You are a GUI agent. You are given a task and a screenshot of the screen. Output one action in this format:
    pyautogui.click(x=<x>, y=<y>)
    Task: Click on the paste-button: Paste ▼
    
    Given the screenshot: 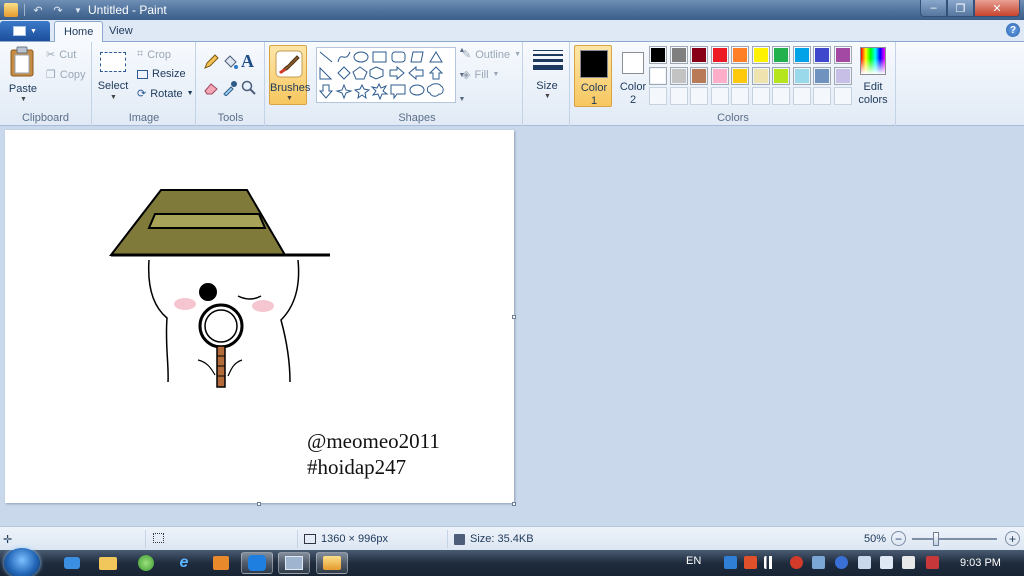 What is the action you would take?
    pyautogui.click(x=23, y=76)
    